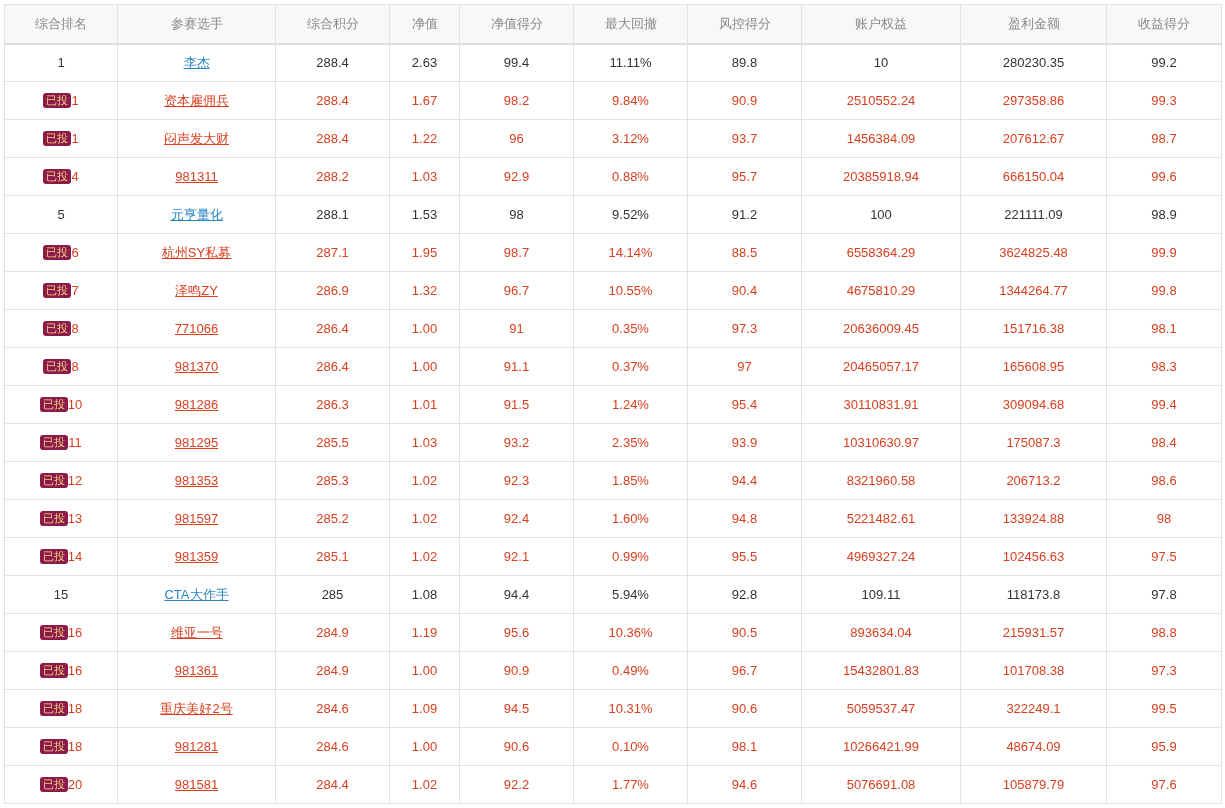 The image size is (1225, 808). Describe the element at coordinates (1033, 290) in the screenshot. I see `table-cell: 1344264.77` at that location.